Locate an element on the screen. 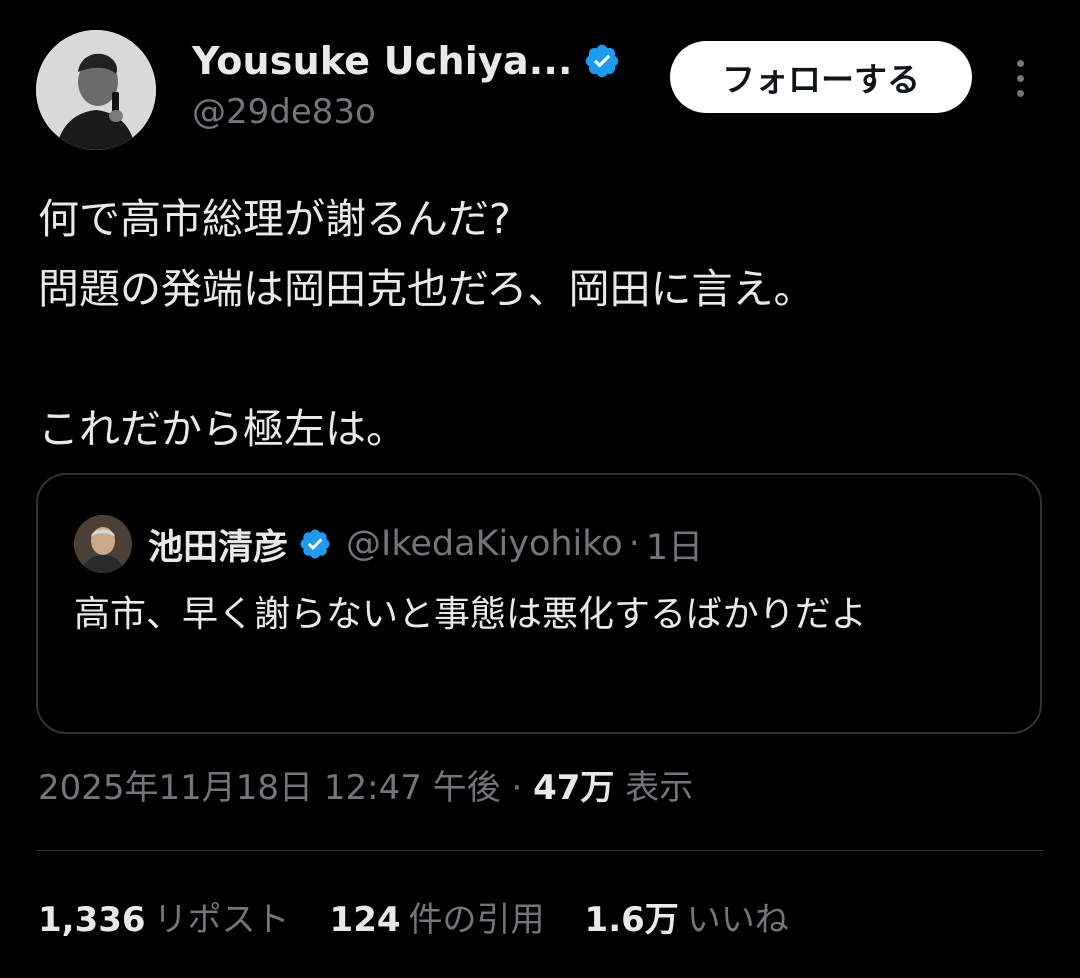  reposts-count: 1,336 is located at coordinates (92, 920).